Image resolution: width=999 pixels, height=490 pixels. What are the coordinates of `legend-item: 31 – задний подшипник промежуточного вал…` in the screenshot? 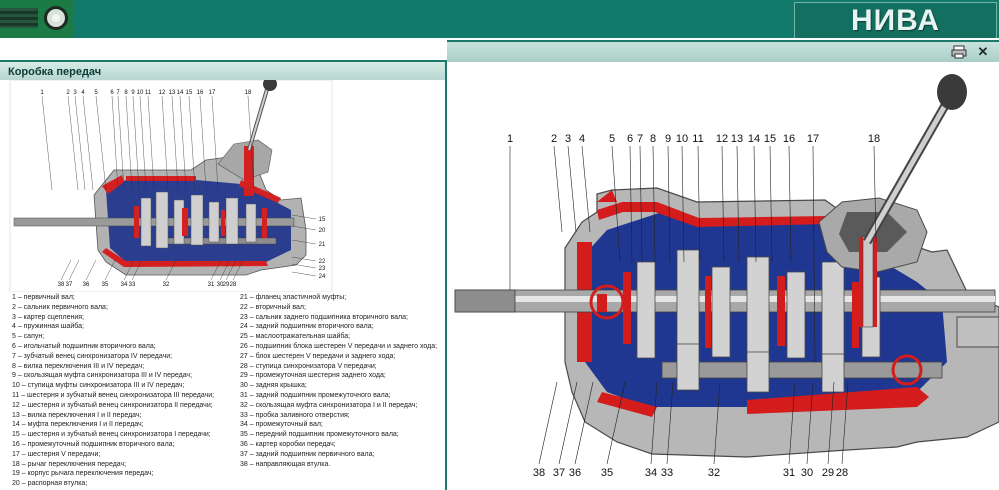 It's located at (315, 395).